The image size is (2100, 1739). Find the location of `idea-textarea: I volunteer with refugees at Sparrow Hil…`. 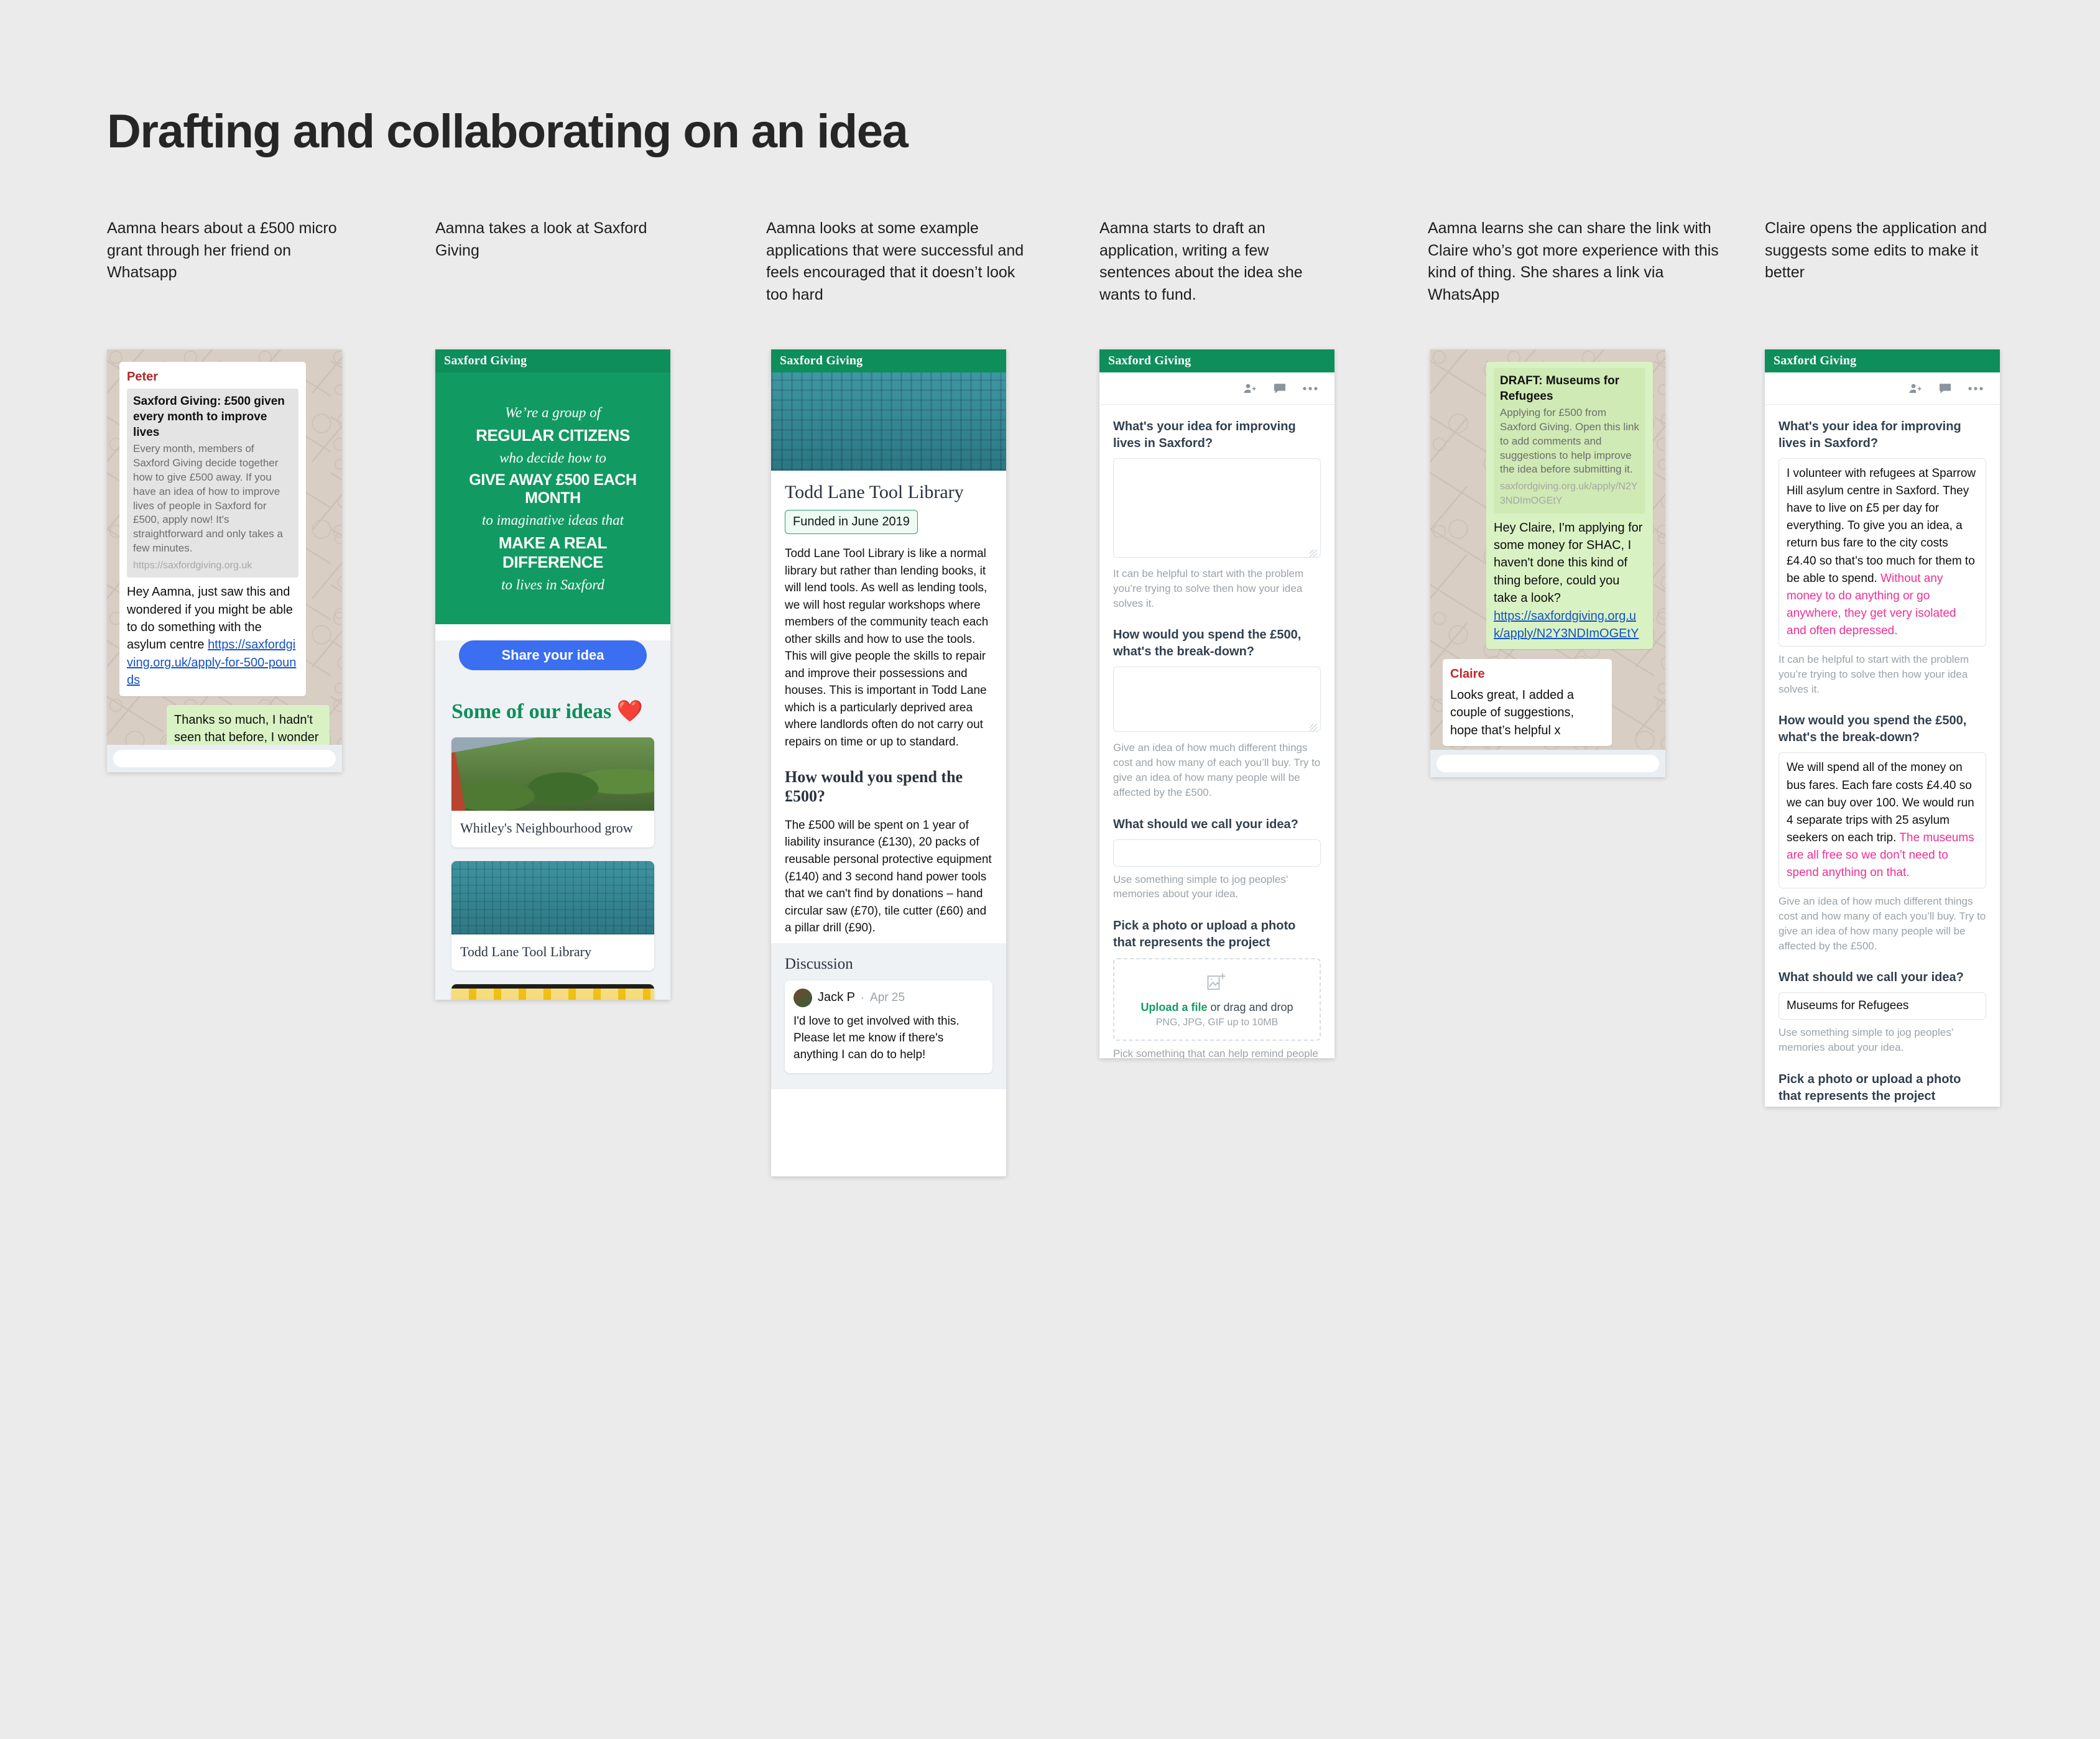

idea-textarea: I volunteer with refugees at Sparrow Hil… is located at coordinates (1882, 552).